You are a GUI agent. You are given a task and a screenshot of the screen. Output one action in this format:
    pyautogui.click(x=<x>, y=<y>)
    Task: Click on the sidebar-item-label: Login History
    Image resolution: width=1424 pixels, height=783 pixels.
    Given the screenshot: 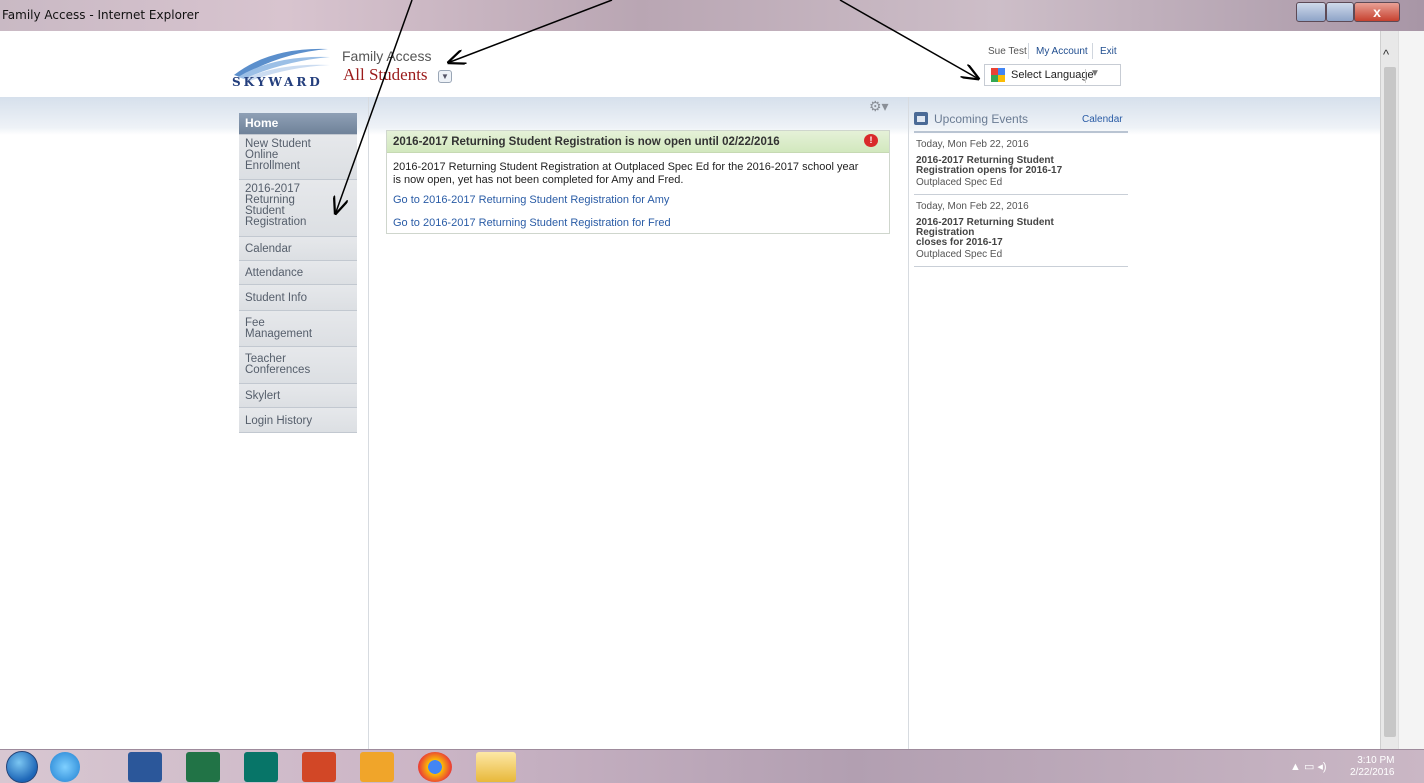 What is the action you would take?
    pyautogui.click(x=279, y=421)
    